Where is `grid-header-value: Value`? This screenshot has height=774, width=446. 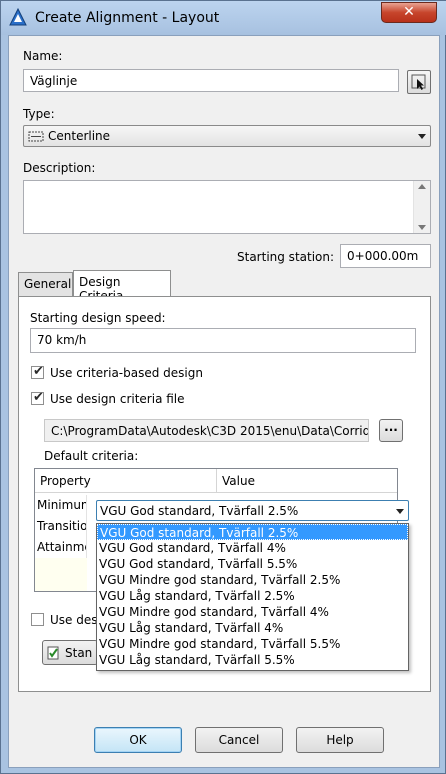
grid-header-value: Value is located at coordinates (307, 481).